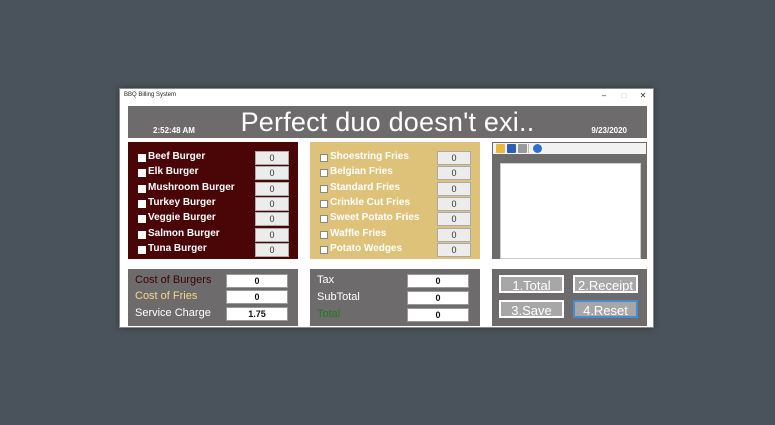 The width and height of the screenshot is (775, 425). I want to click on total-field: 0, so click(438, 315).